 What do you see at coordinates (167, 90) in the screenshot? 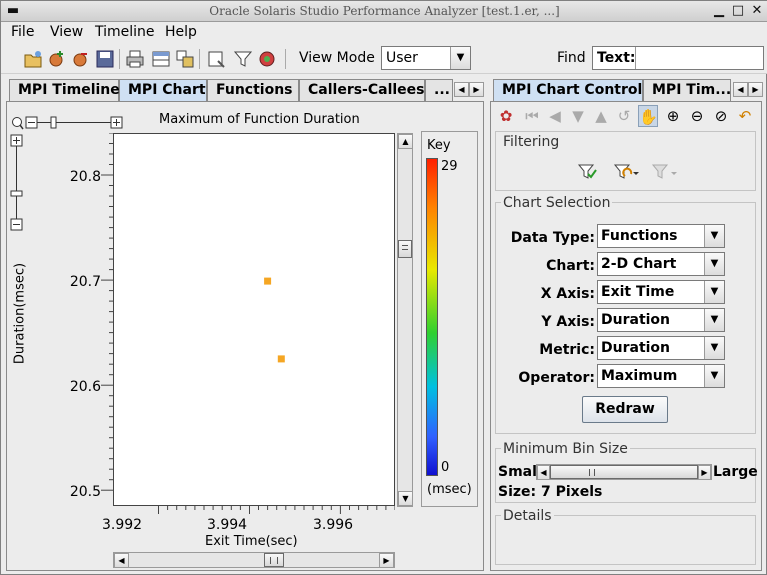
I see `tab-label: MPI Chart` at bounding box center [167, 90].